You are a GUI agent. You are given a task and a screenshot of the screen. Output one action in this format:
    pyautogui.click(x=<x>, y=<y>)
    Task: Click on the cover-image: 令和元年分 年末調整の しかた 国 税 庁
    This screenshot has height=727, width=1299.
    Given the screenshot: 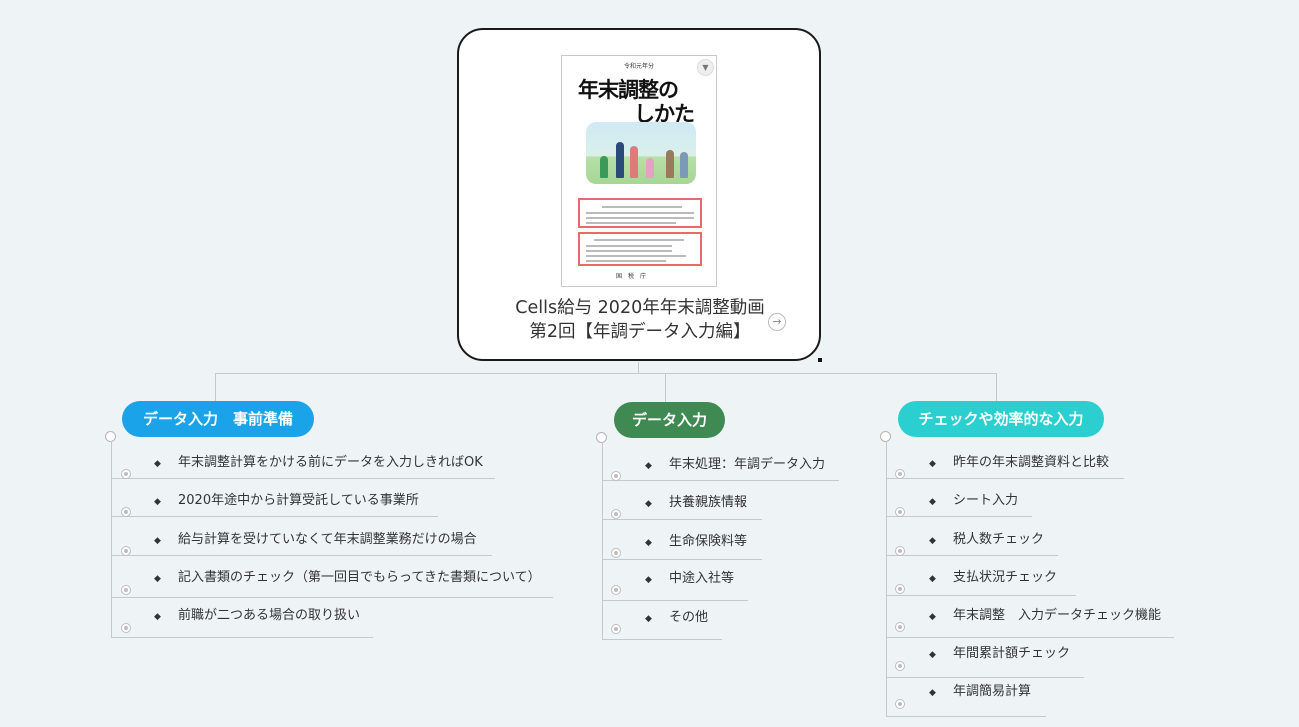 What is the action you would take?
    pyautogui.click(x=639, y=171)
    